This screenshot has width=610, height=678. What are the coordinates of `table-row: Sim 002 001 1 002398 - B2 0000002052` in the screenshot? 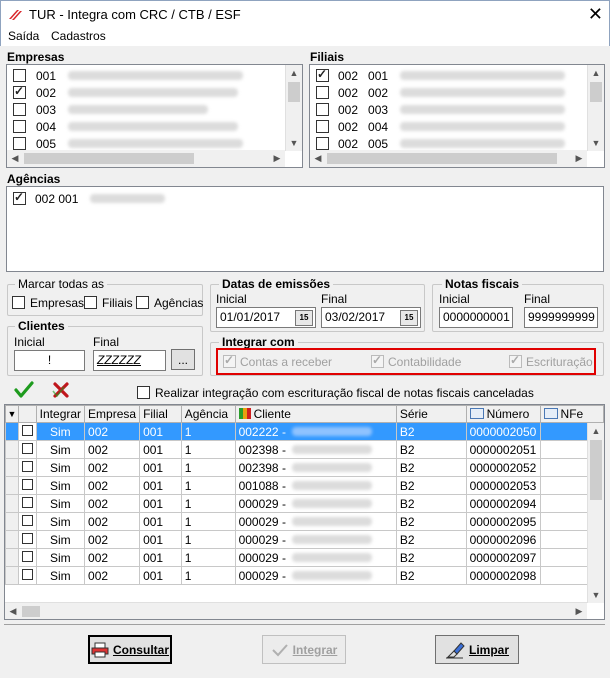 It's located at (304, 467).